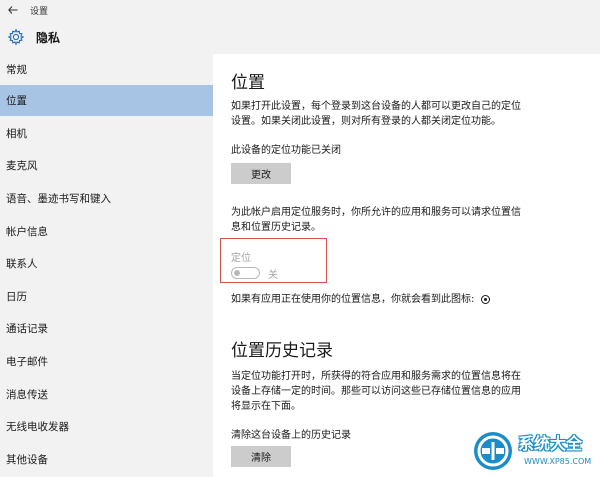  What do you see at coordinates (261, 173) in the screenshot?
I see `change-button: 更改` at bounding box center [261, 173].